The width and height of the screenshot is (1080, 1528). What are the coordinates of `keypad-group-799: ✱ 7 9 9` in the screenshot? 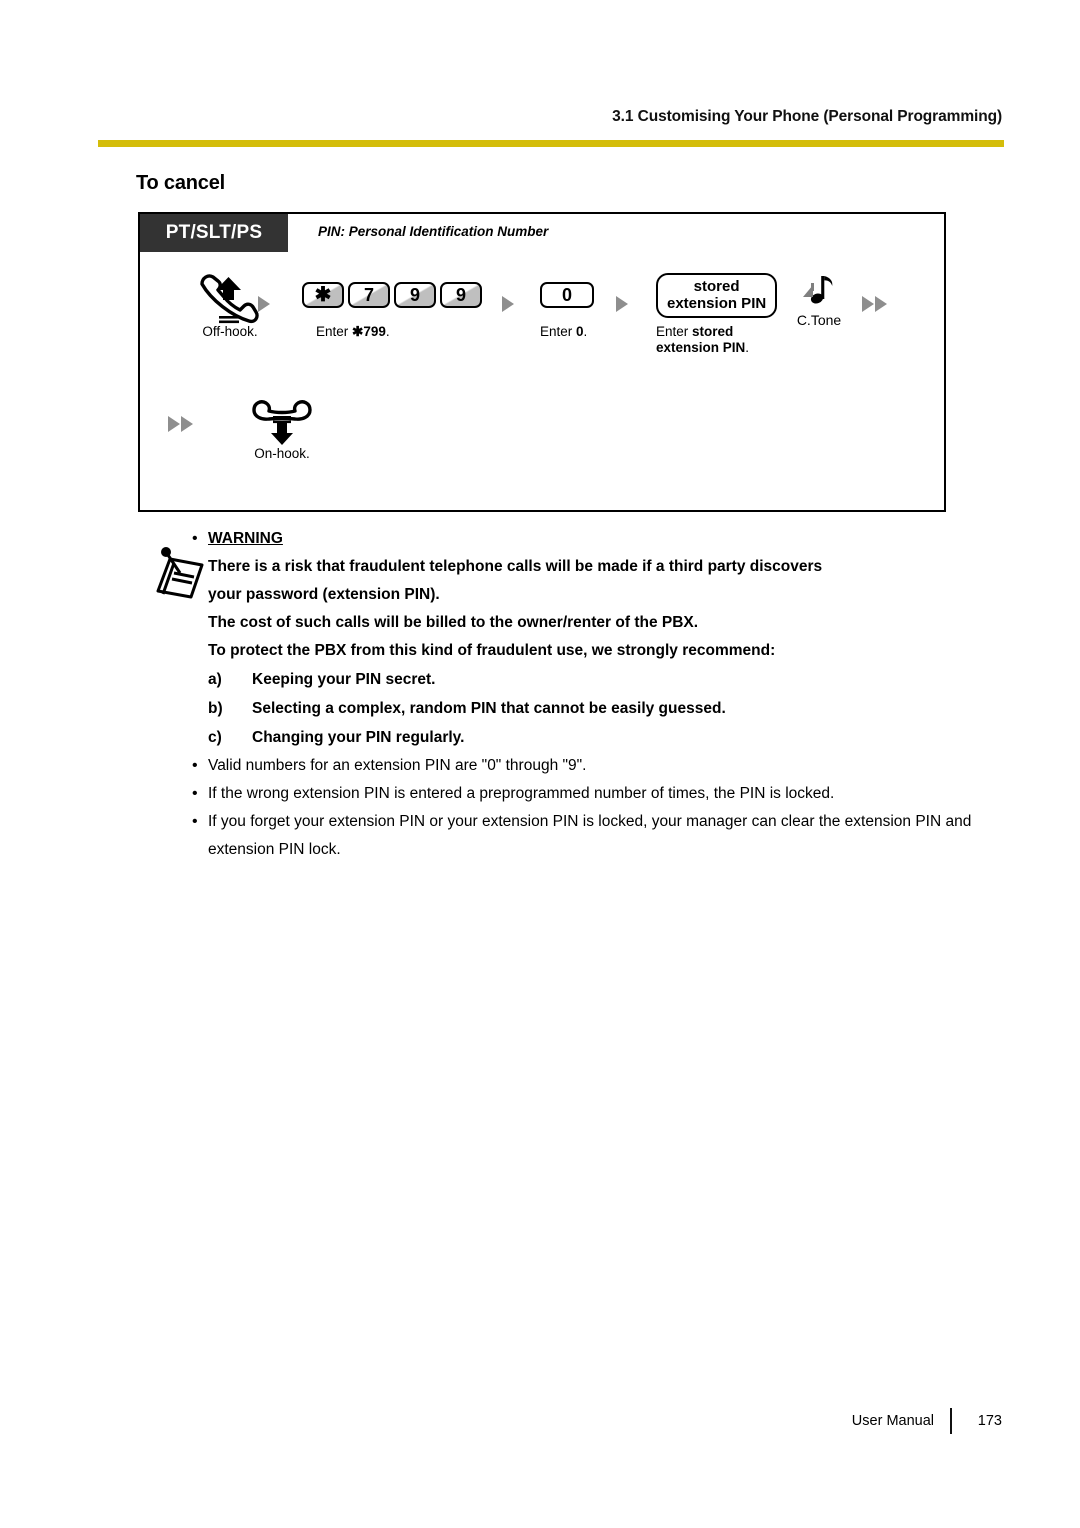 It's located at (392, 295).